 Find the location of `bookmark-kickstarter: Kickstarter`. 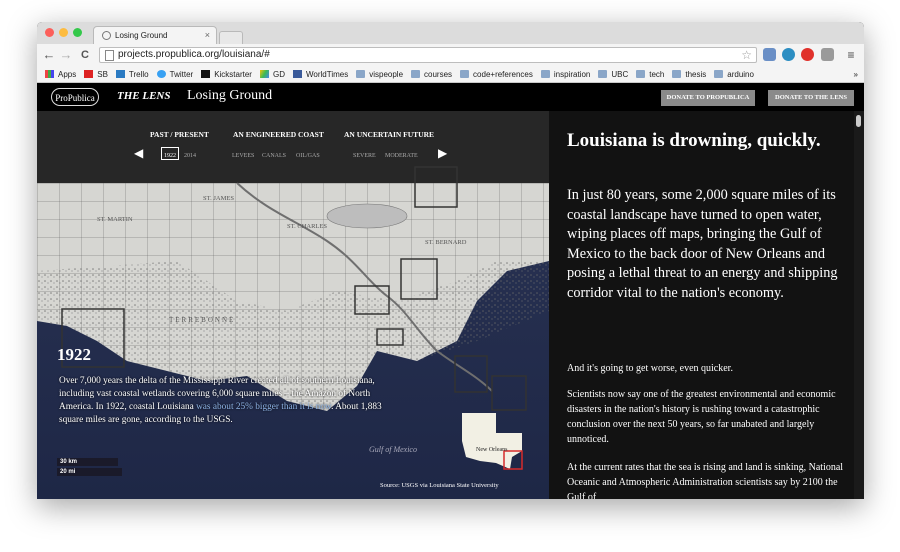

bookmark-kickstarter: Kickstarter is located at coordinates (226, 74).